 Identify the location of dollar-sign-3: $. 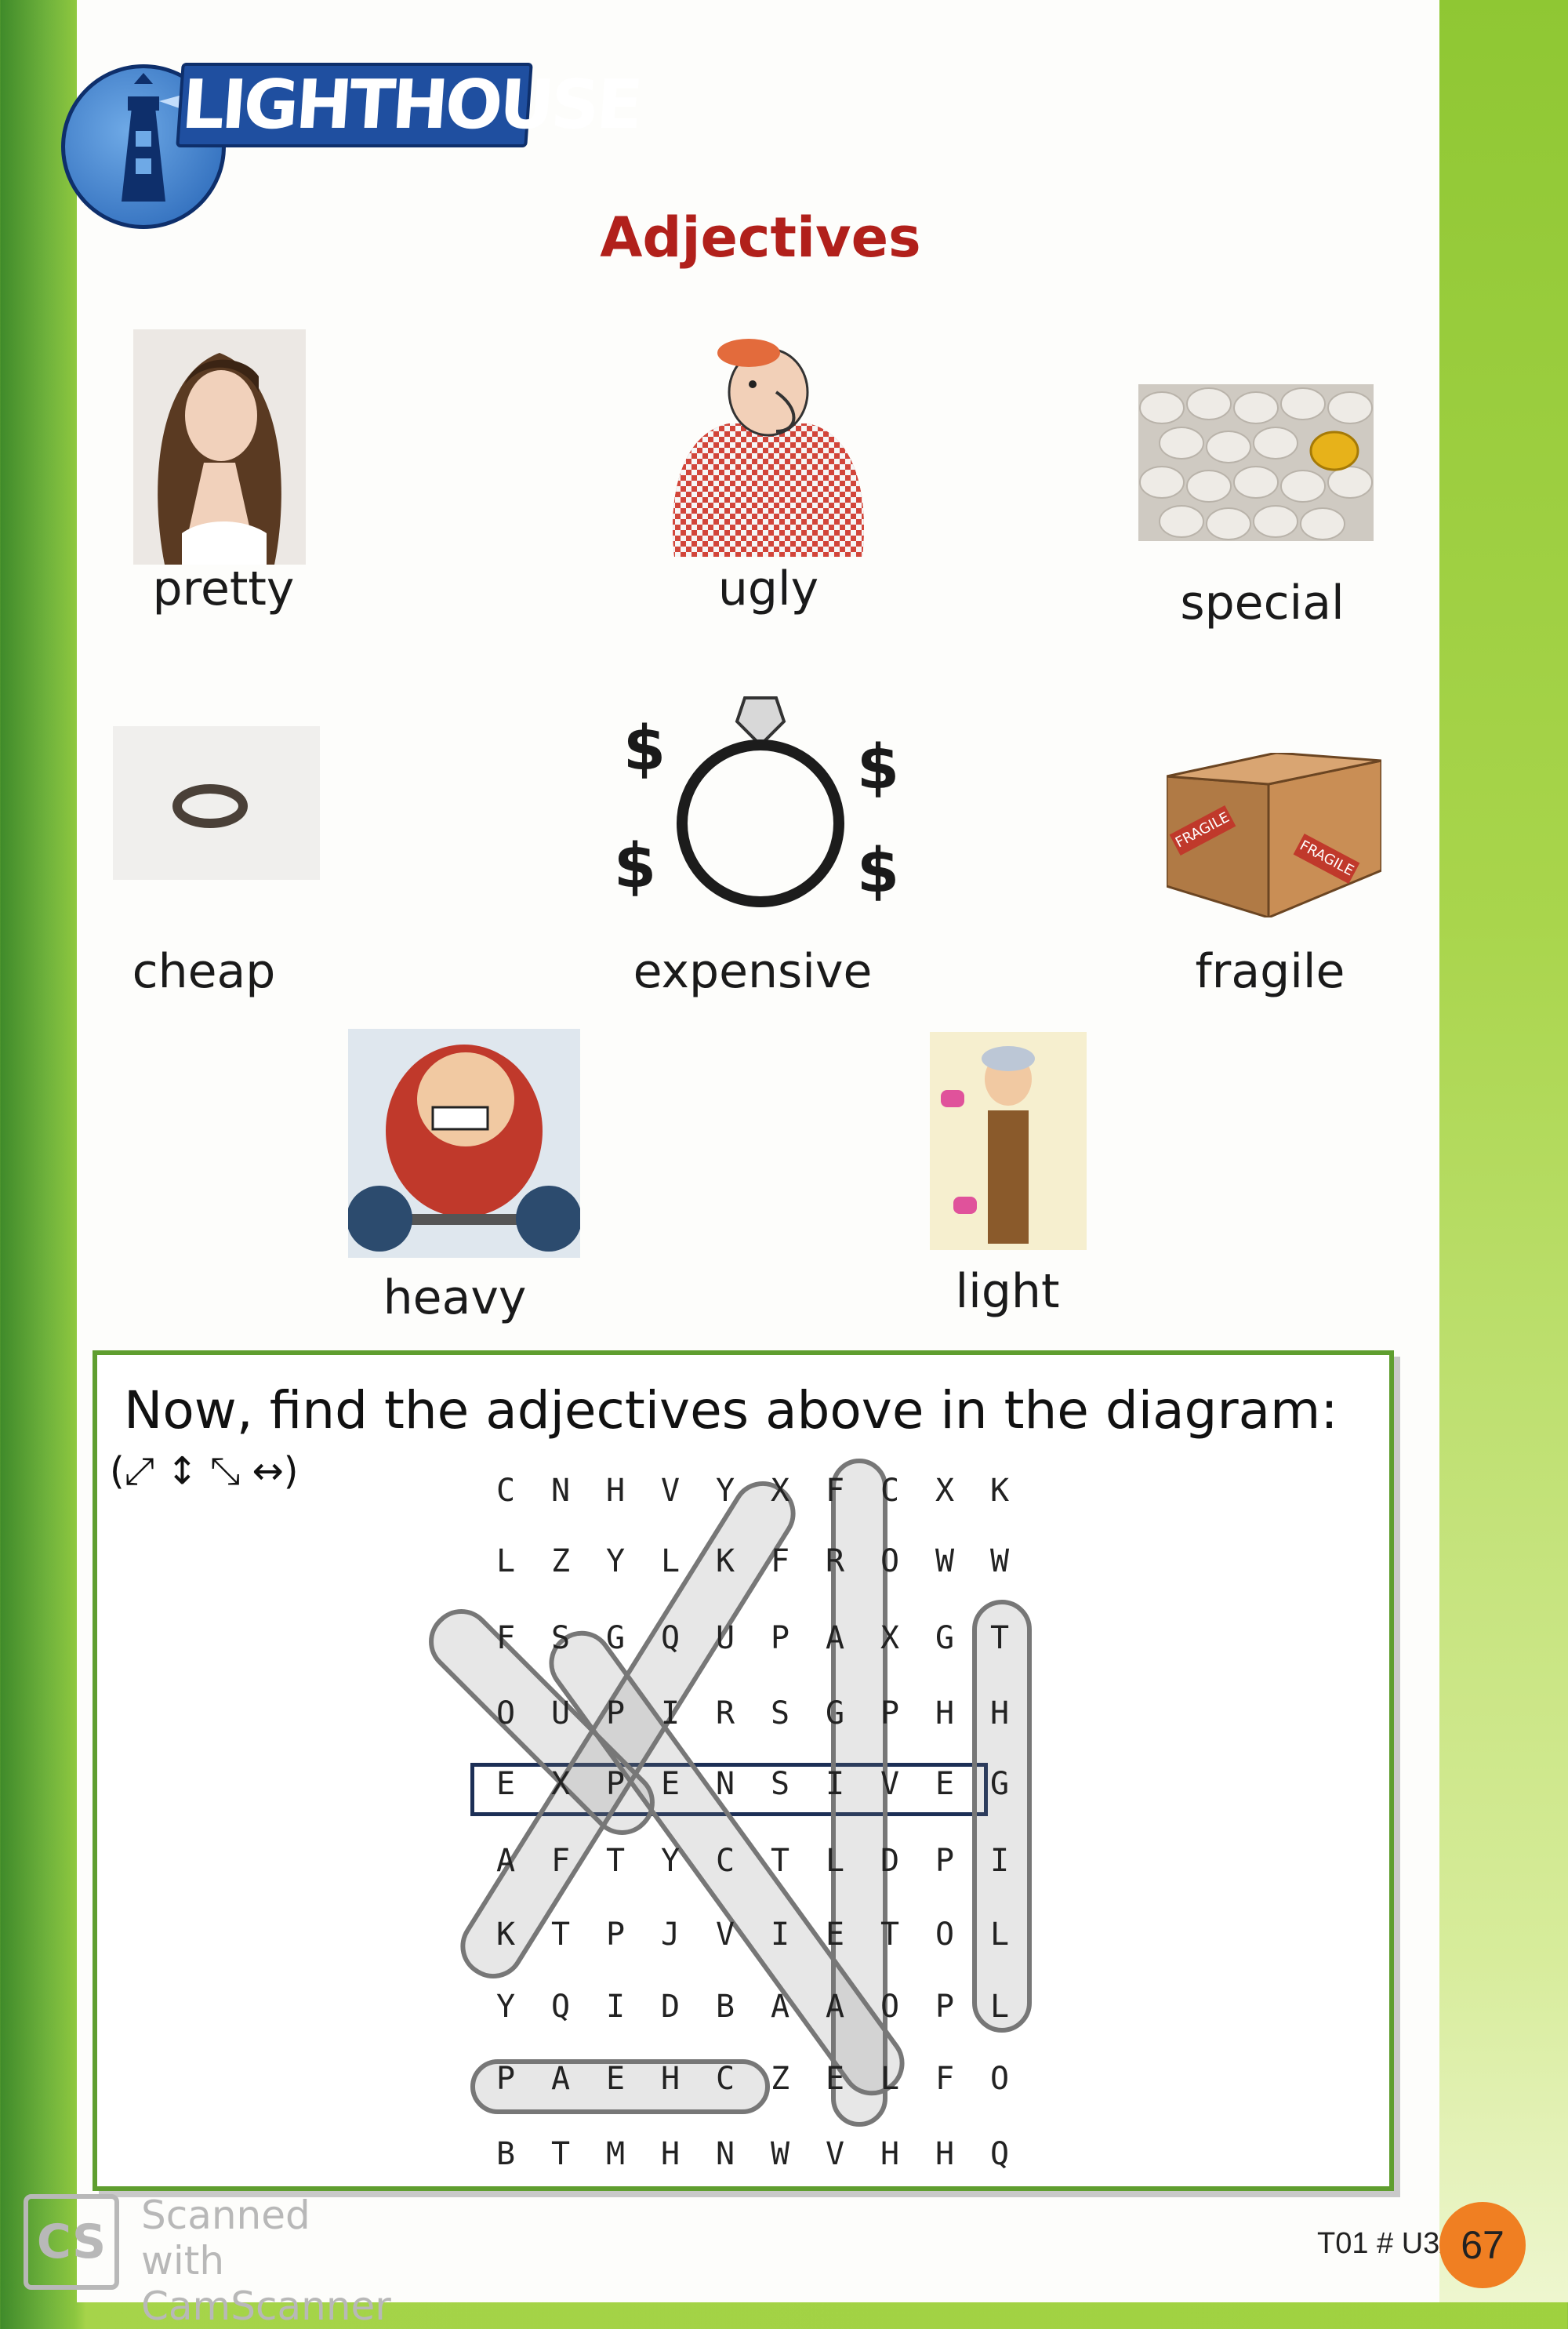
(635, 866).